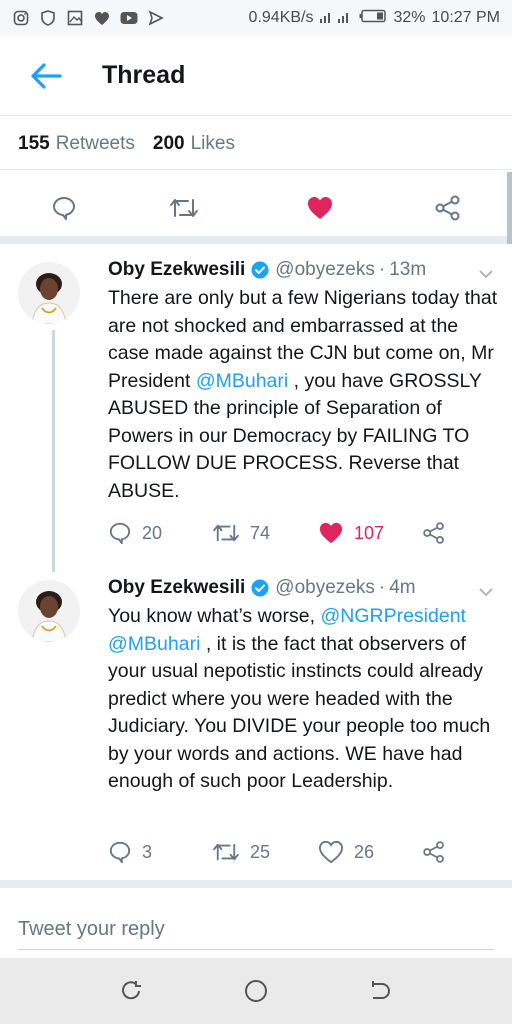  I want to click on reply-button, so click(64, 208).